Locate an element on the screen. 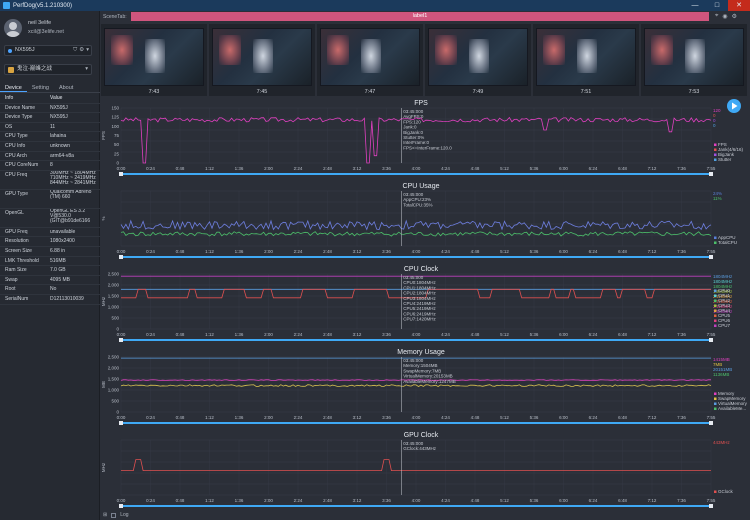 The image size is (750, 520). user-card: neil 3elife xcil@3elife.net is located at coordinates (49, 27).